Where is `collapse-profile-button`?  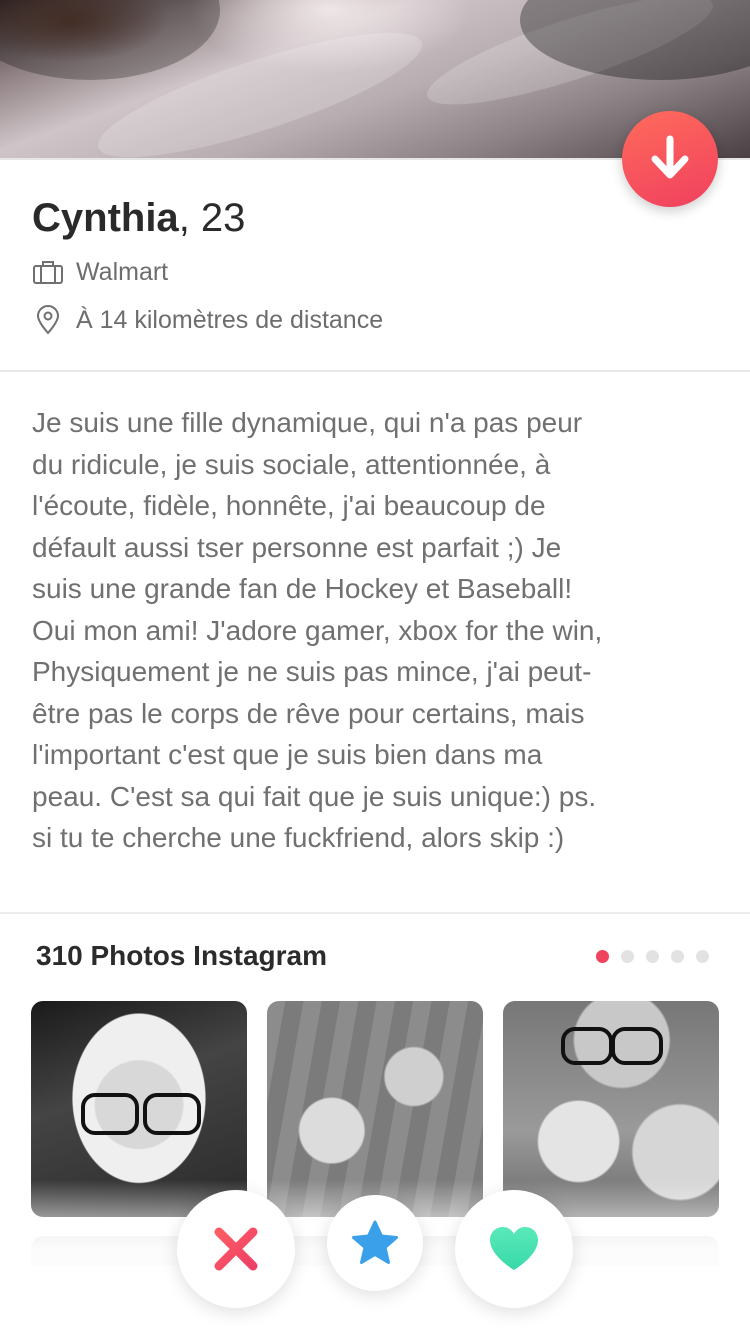
collapse-profile-button is located at coordinates (670, 159).